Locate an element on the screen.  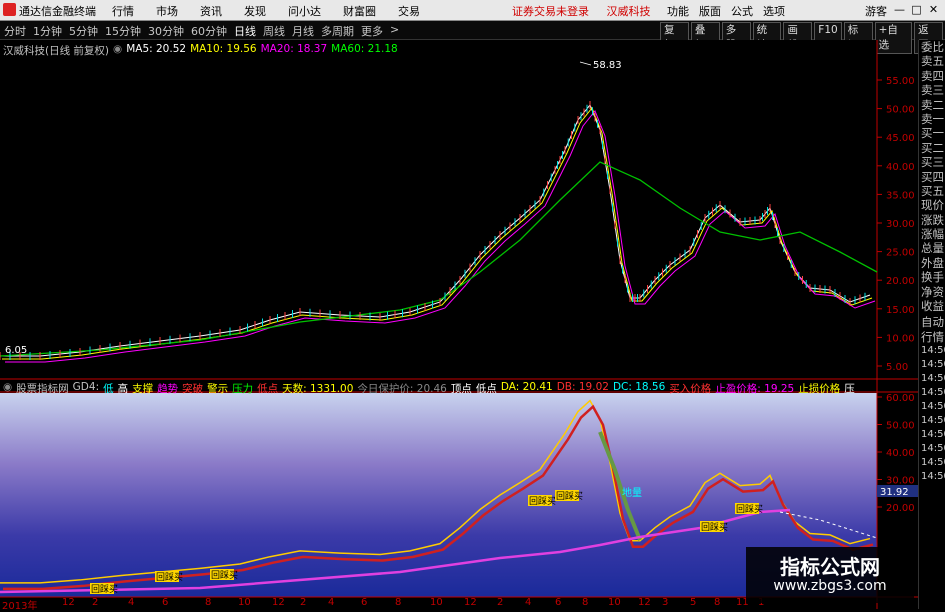
period-tab: 5分钟 is located at coordinates (83, 31).